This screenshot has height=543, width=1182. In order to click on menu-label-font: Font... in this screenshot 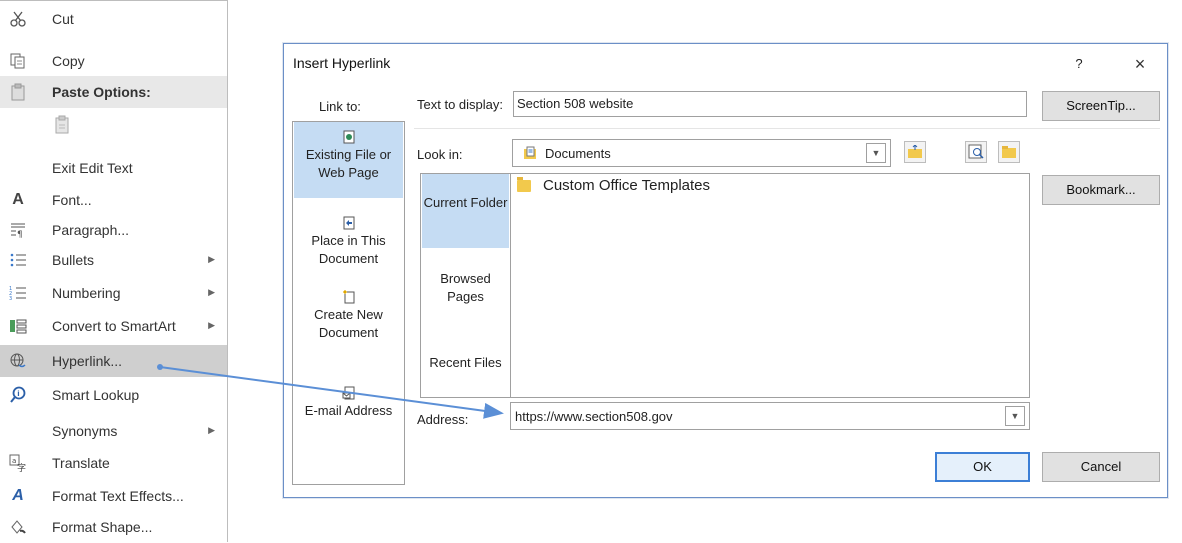, I will do `click(72, 200)`.